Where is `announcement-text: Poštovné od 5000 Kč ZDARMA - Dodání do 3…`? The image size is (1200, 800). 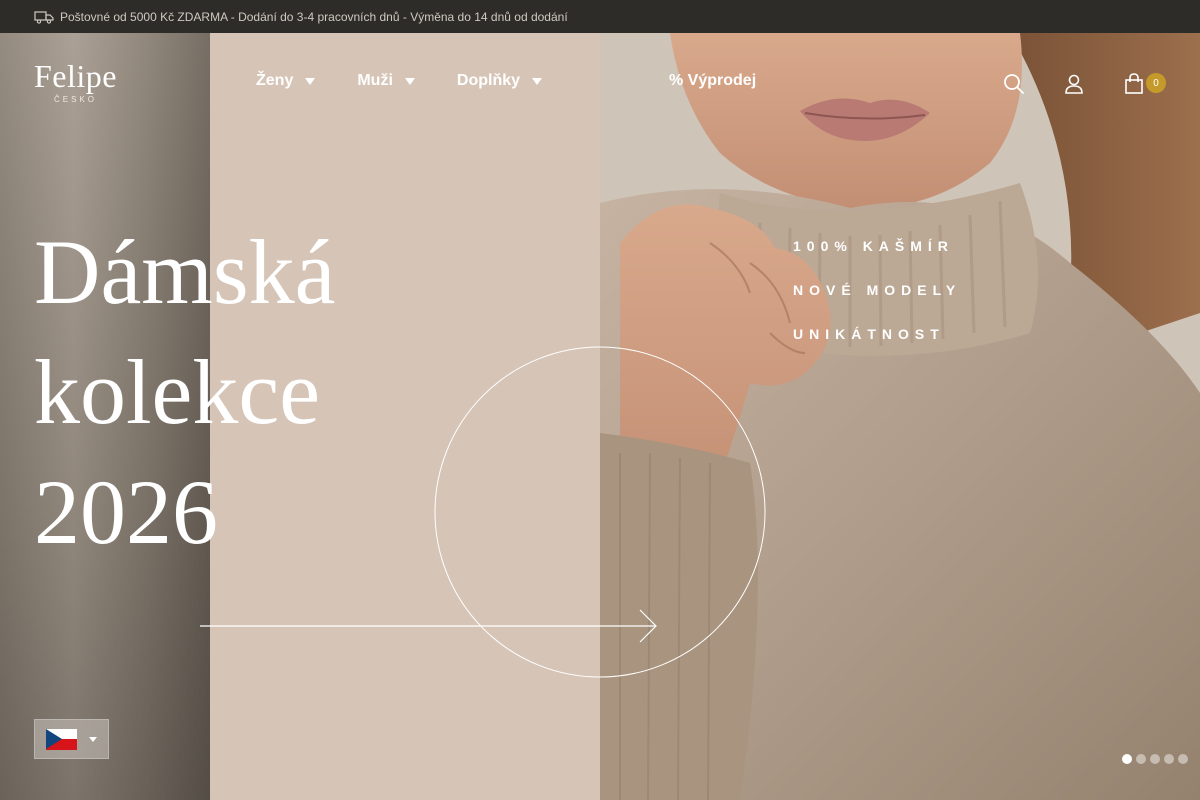 announcement-text: Poštovné od 5000 Kč ZDARMA - Dodání do 3… is located at coordinates (314, 16).